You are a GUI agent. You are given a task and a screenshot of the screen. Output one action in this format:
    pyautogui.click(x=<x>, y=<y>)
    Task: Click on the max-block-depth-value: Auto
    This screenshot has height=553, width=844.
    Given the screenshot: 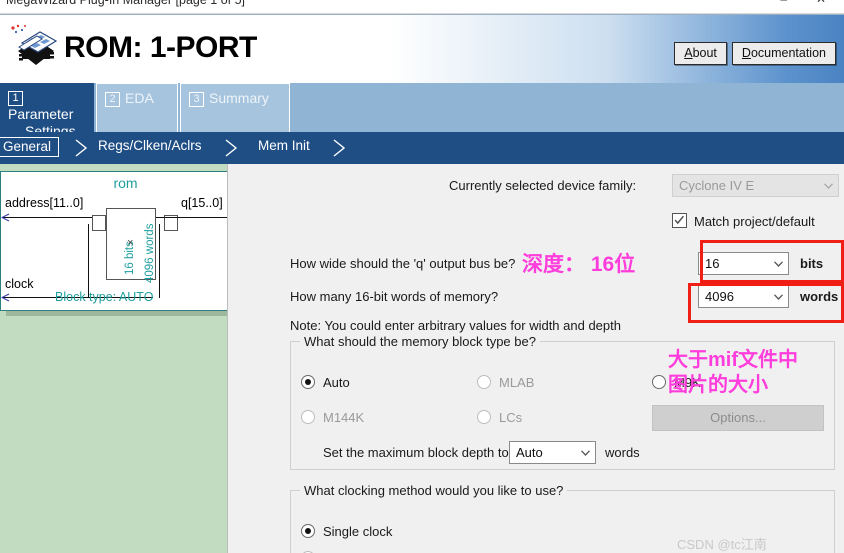 What is the action you would take?
    pyautogui.click(x=529, y=452)
    